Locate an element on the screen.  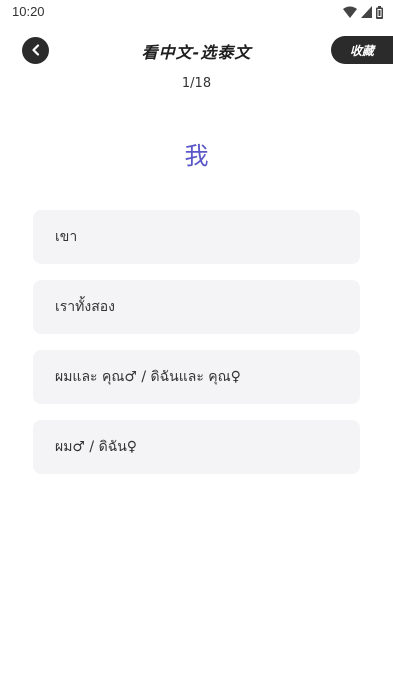
favorite-button: 收藏 is located at coordinates (362, 50).